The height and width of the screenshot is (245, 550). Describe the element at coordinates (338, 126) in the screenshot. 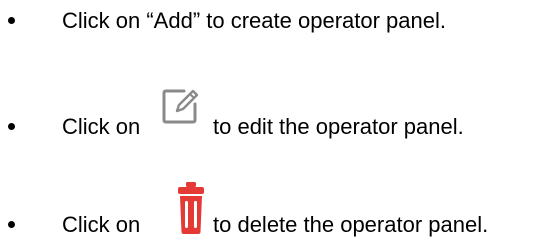

I see `instruction-edit-after: to edit the operator panel.` at that location.